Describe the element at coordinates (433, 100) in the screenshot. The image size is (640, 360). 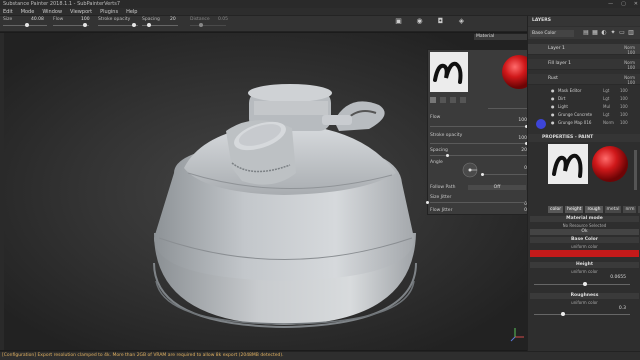
I see `brush-tab-icon` at that location.